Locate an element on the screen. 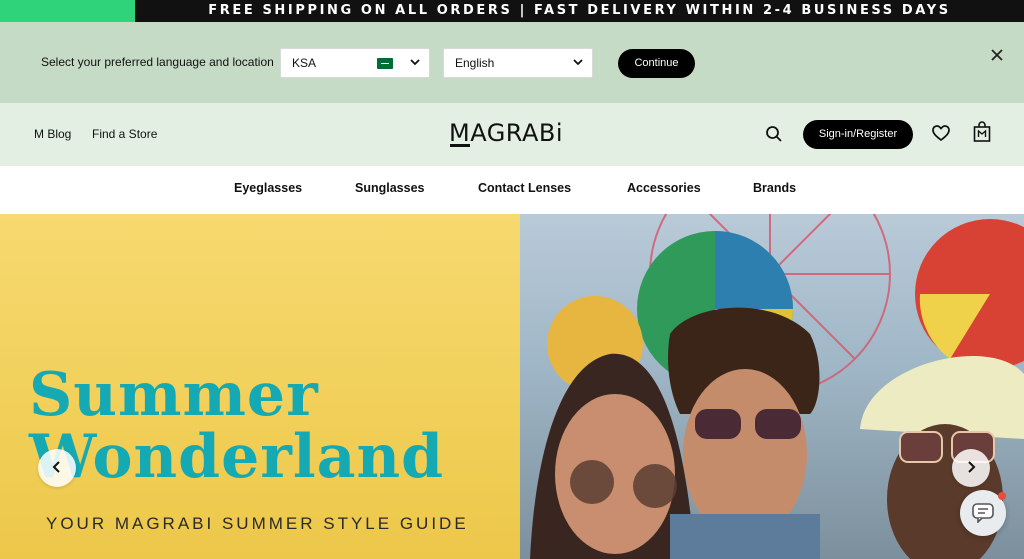  chat-button is located at coordinates (983, 513).